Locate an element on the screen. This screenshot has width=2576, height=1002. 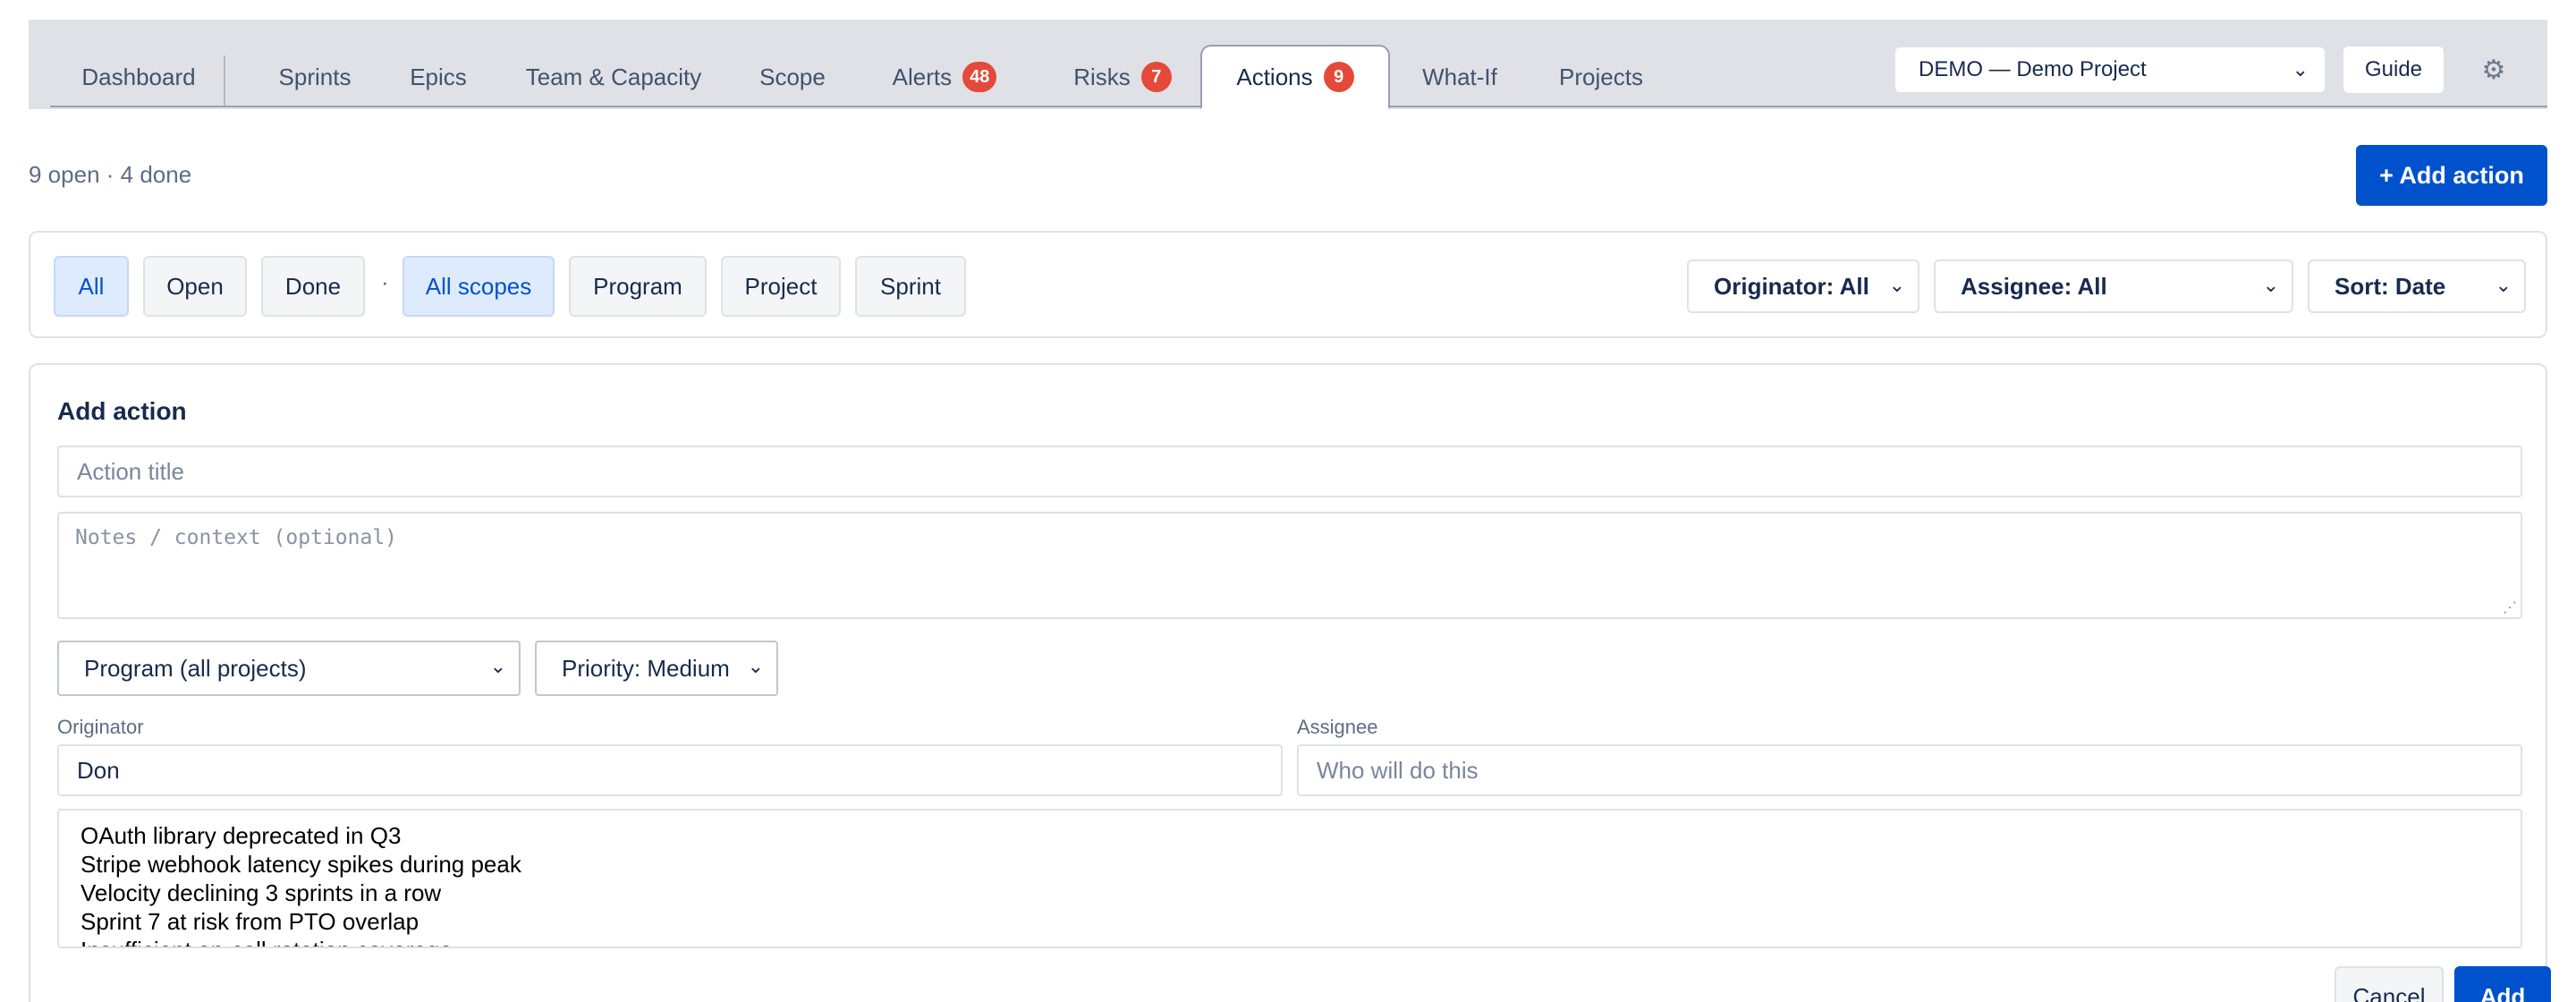
action-title-input: Action title is located at coordinates (1289, 471).